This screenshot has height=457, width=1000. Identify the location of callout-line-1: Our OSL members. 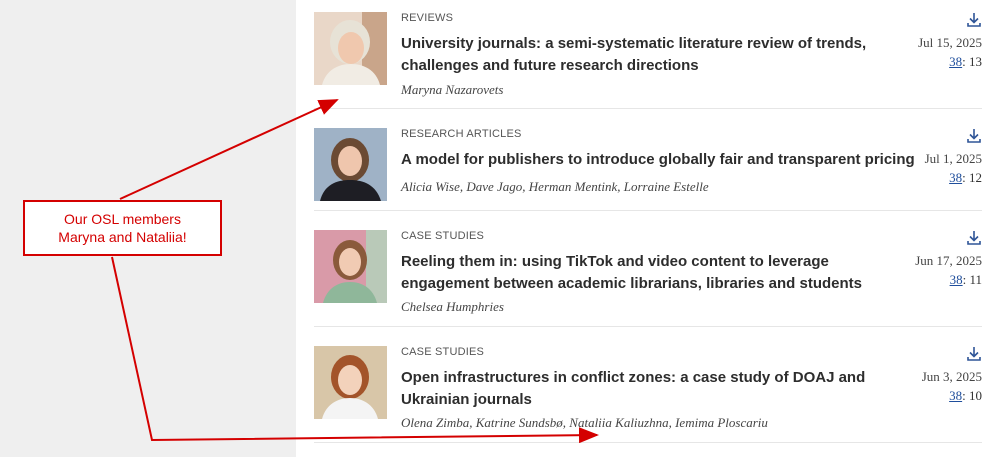
(122, 219).